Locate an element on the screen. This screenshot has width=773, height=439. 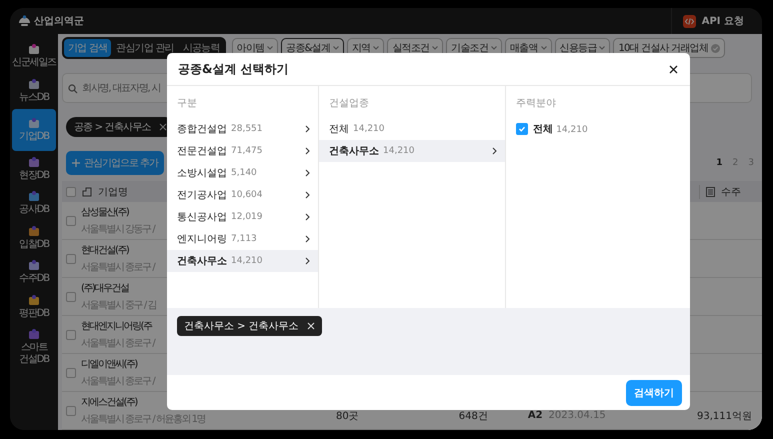
sidebar-item: 수주DB is located at coordinates (34, 272).